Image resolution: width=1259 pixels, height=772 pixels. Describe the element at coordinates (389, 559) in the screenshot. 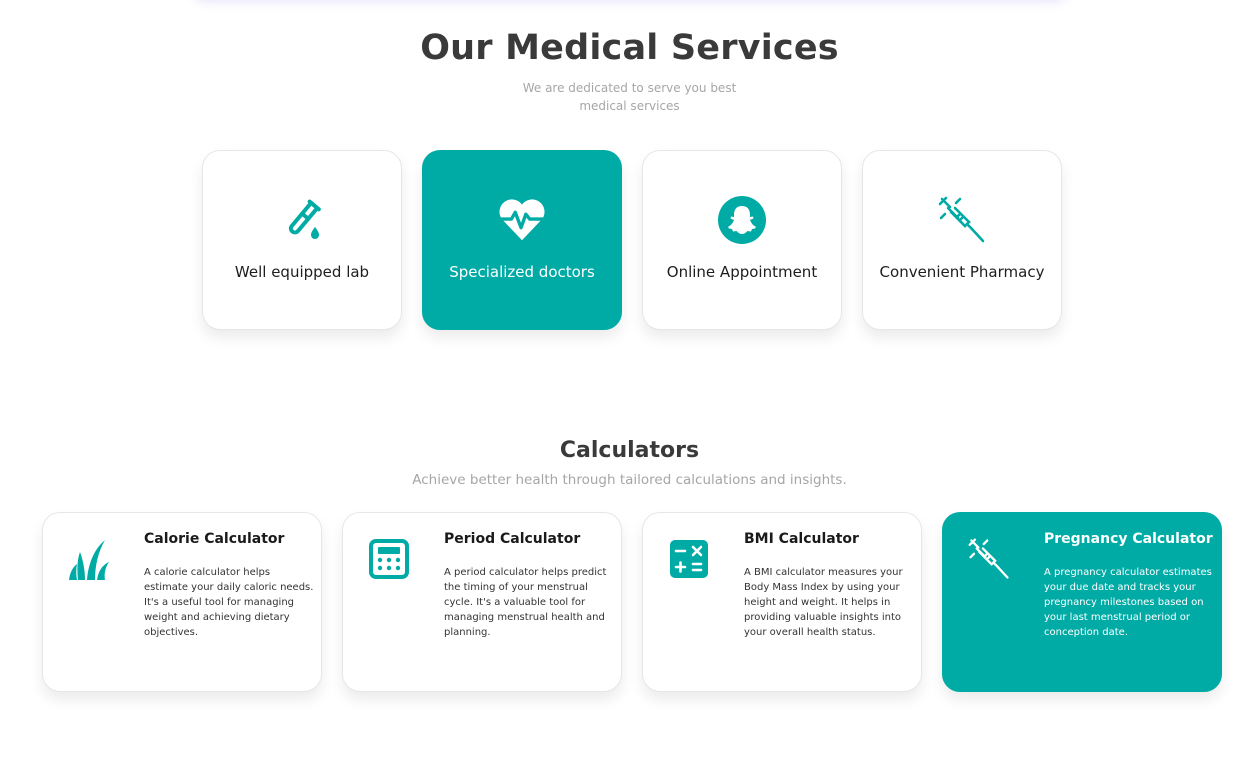

I see `calculator-icon` at that location.